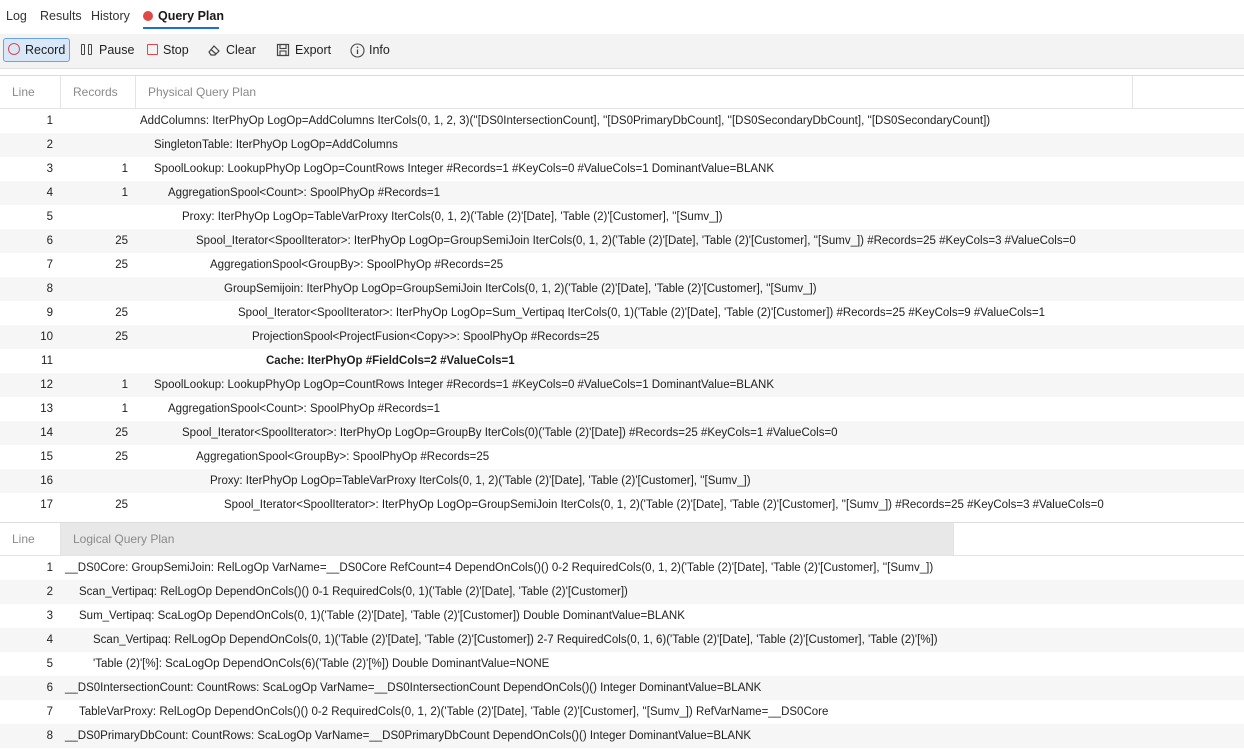 Image resolution: width=1244 pixels, height=754 pixels. Describe the element at coordinates (357, 50) in the screenshot. I see `info-icon` at that location.